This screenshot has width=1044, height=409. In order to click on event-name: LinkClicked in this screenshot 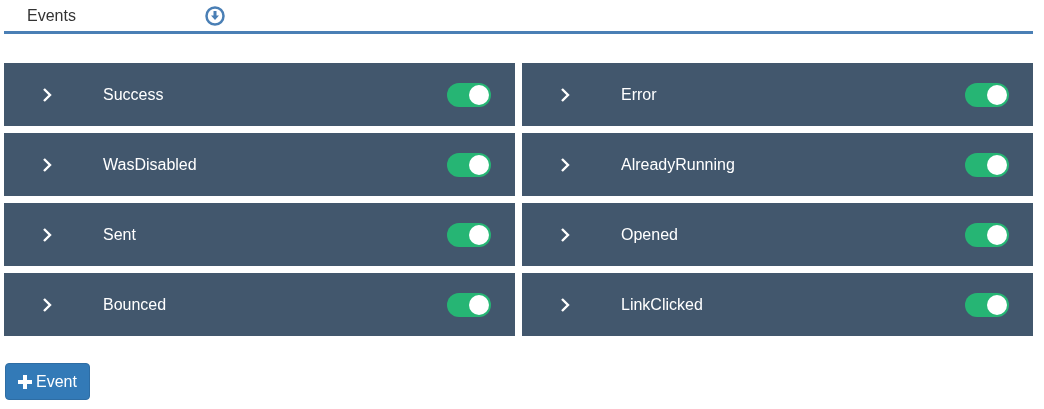, I will do `click(662, 304)`.